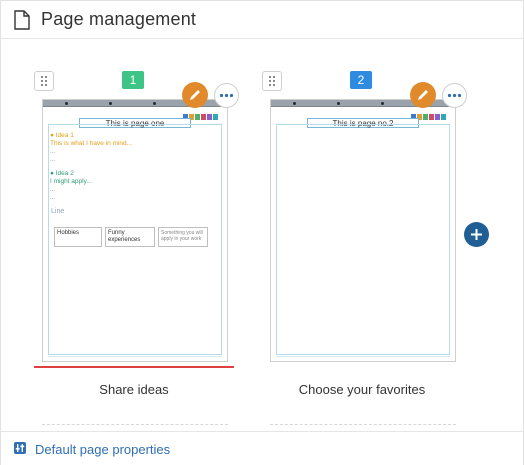 The height and width of the screenshot is (465, 524). I want to click on document-icon, so click(22, 20).